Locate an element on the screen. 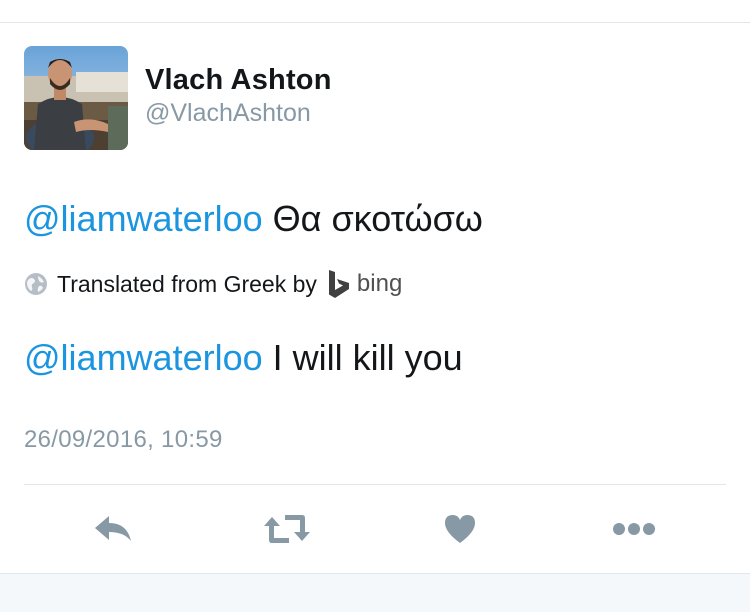 Image resolution: width=750 pixels, height=612 pixels. tweet-translated-text: @liamwaterloo I will kill you is located at coordinates (243, 358).